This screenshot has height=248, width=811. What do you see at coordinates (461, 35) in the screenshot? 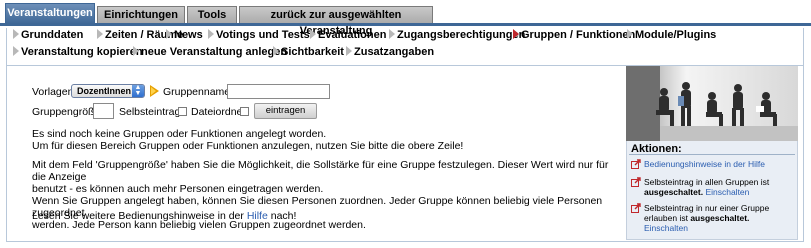
I see `nav-label: Zugangsberechtigungen` at bounding box center [461, 35].